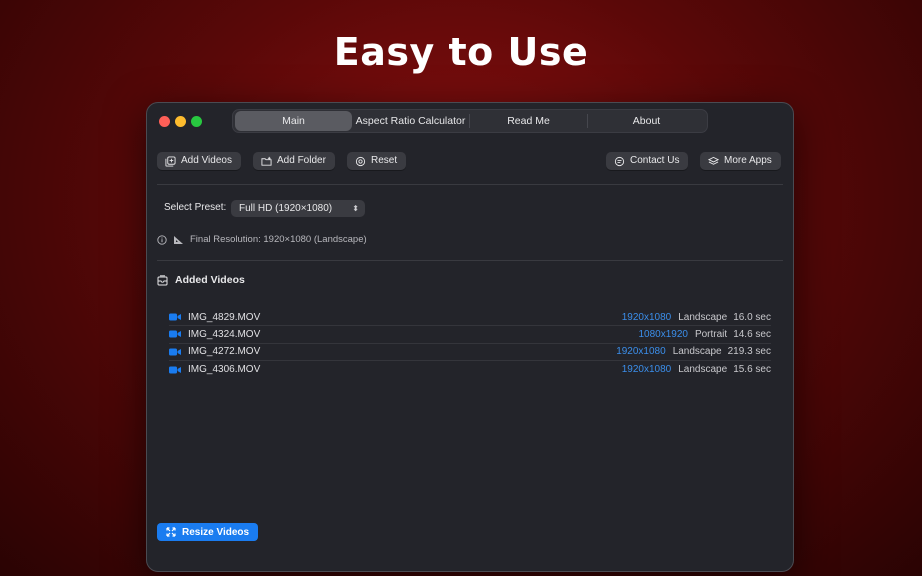 The width and height of the screenshot is (922, 576). I want to click on add-videos-button: Add Videos, so click(199, 161).